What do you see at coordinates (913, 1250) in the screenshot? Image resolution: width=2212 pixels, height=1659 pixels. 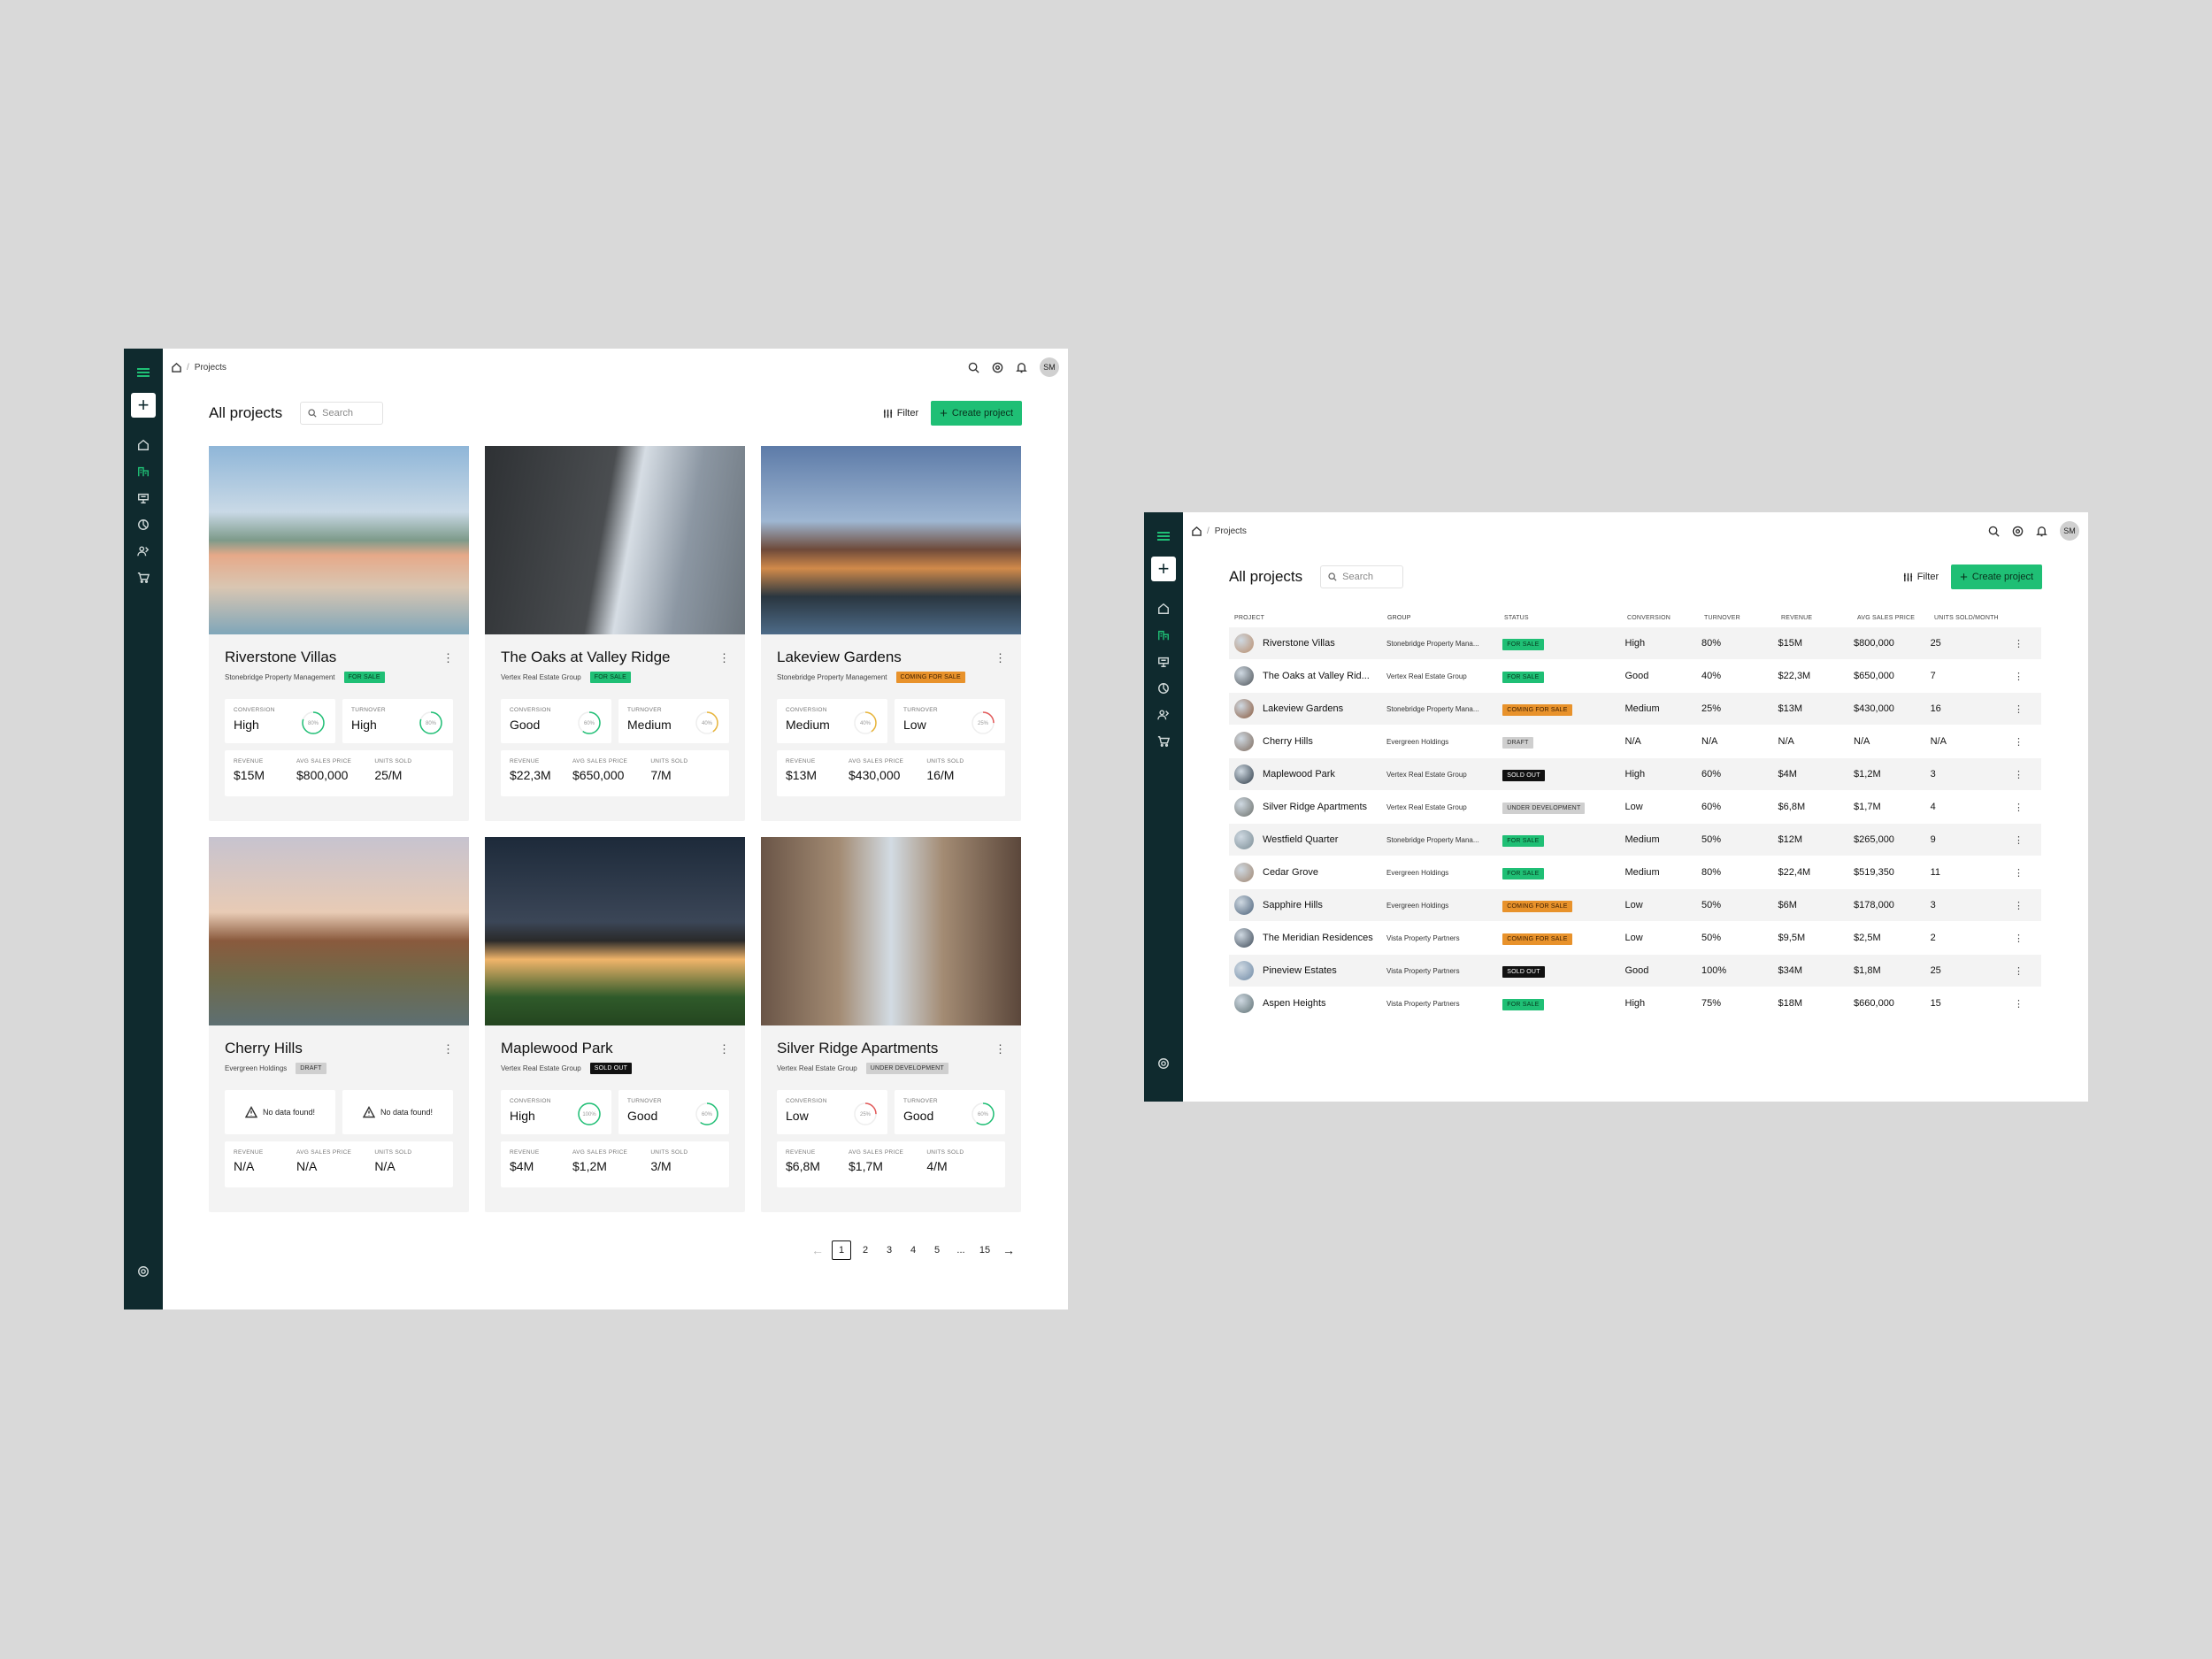 I see `page-button: 4` at bounding box center [913, 1250].